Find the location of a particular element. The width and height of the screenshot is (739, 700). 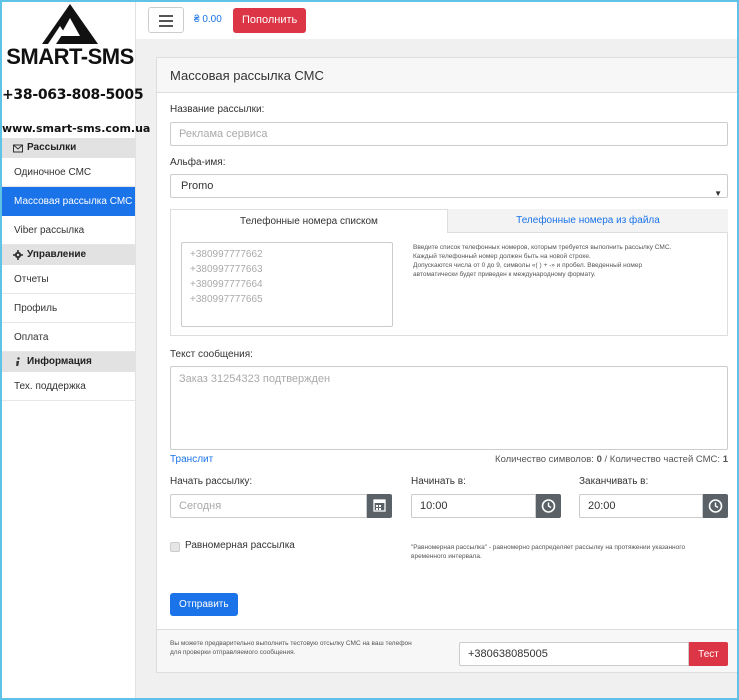

brand-phone: +38-063-808-5005 is located at coordinates (73, 95).